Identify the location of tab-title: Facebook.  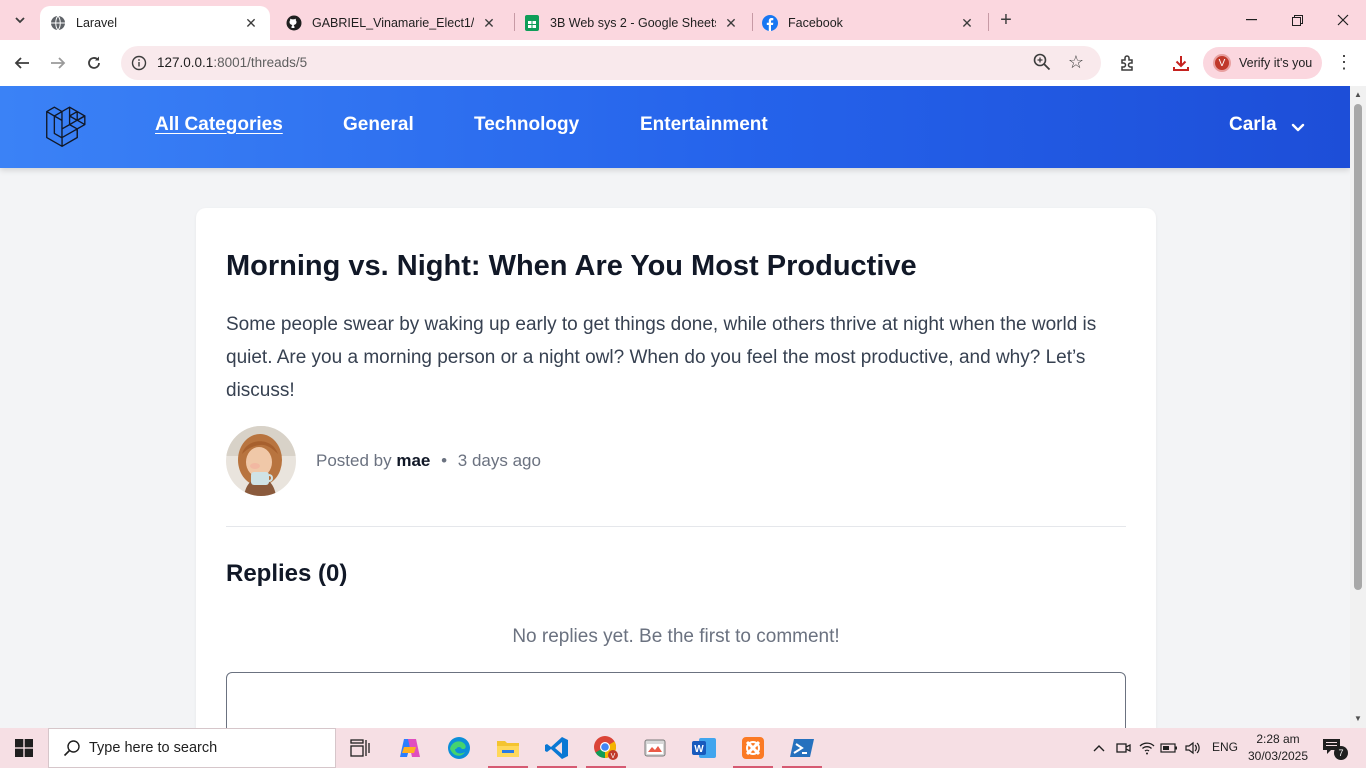
(815, 23).